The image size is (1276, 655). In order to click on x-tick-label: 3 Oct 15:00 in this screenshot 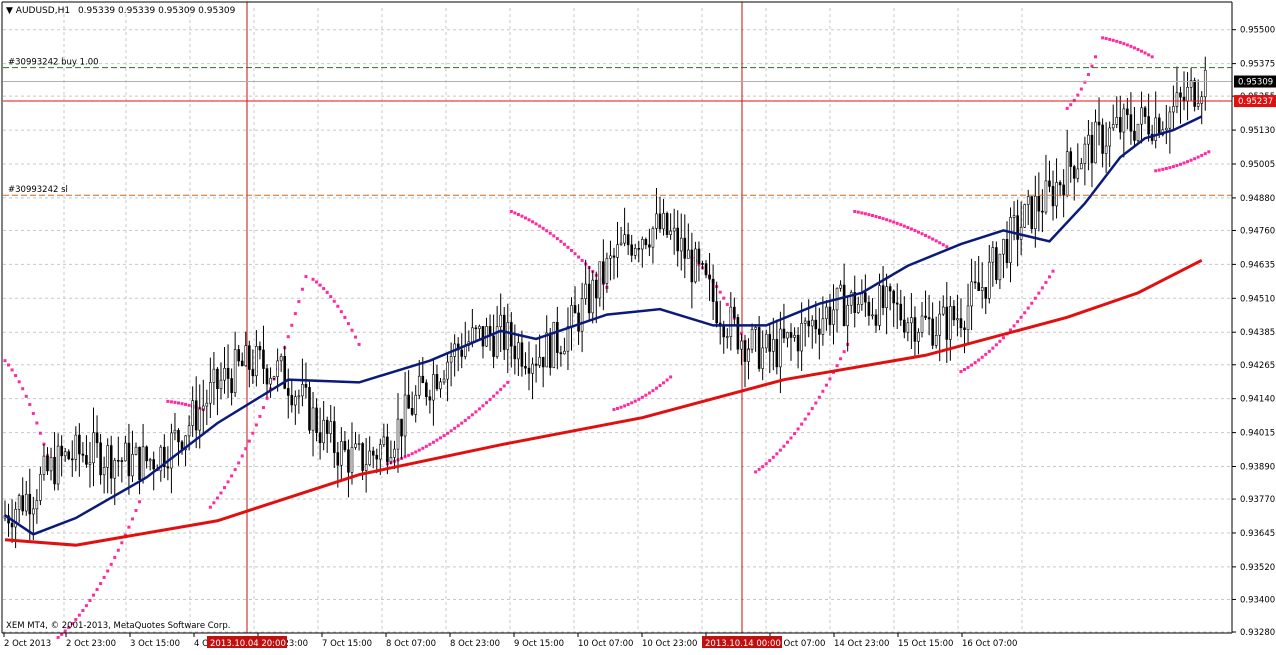, I will do `click(155, 644)`.